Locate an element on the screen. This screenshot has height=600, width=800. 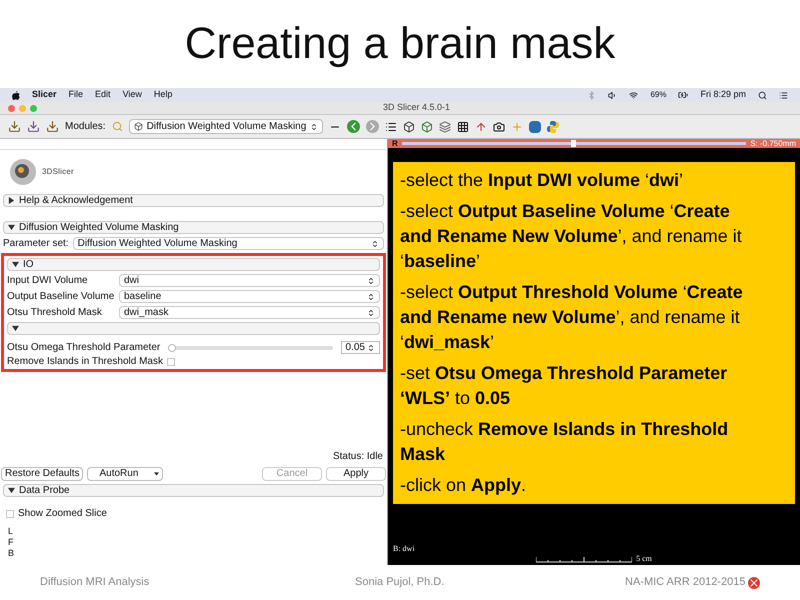
instruction-text: -select Output Baseline Volume ‘Create and Rename New Volume’, and rename it ‘baseline’ is located at coordinates (571, 236).